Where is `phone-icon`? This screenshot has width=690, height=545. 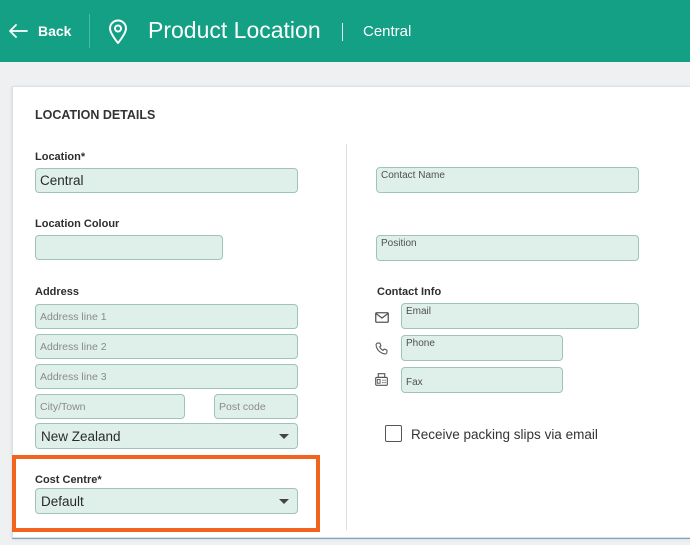
phone-icon is located at coordinates (381, 348).